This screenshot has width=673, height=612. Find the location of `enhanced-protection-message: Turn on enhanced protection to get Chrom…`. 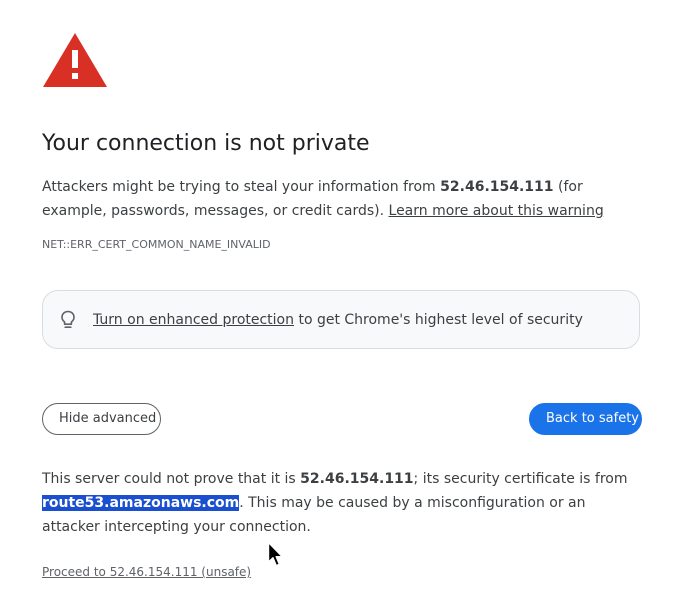

enhanced-protection-message: Turn on enhanced protection to get Chrom… is located at coordinates (338, 320).